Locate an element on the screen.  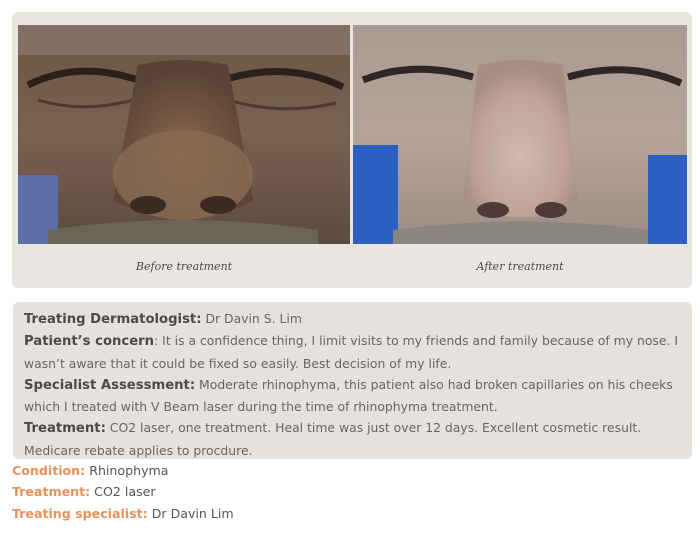
dermatologist-label: Treating Dermatologist: is located at coordinates (113, 319).